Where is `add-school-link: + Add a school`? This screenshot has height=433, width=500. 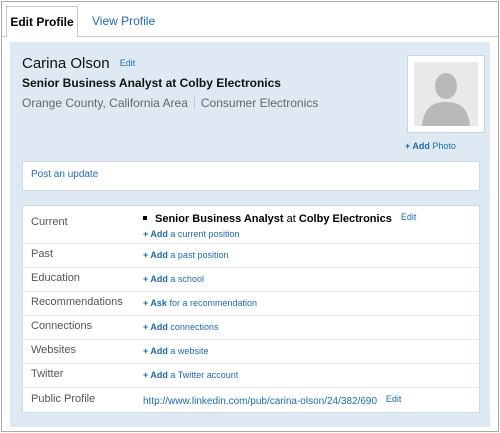 add-school-link: + Add a school is located at coordinates (173, 279).